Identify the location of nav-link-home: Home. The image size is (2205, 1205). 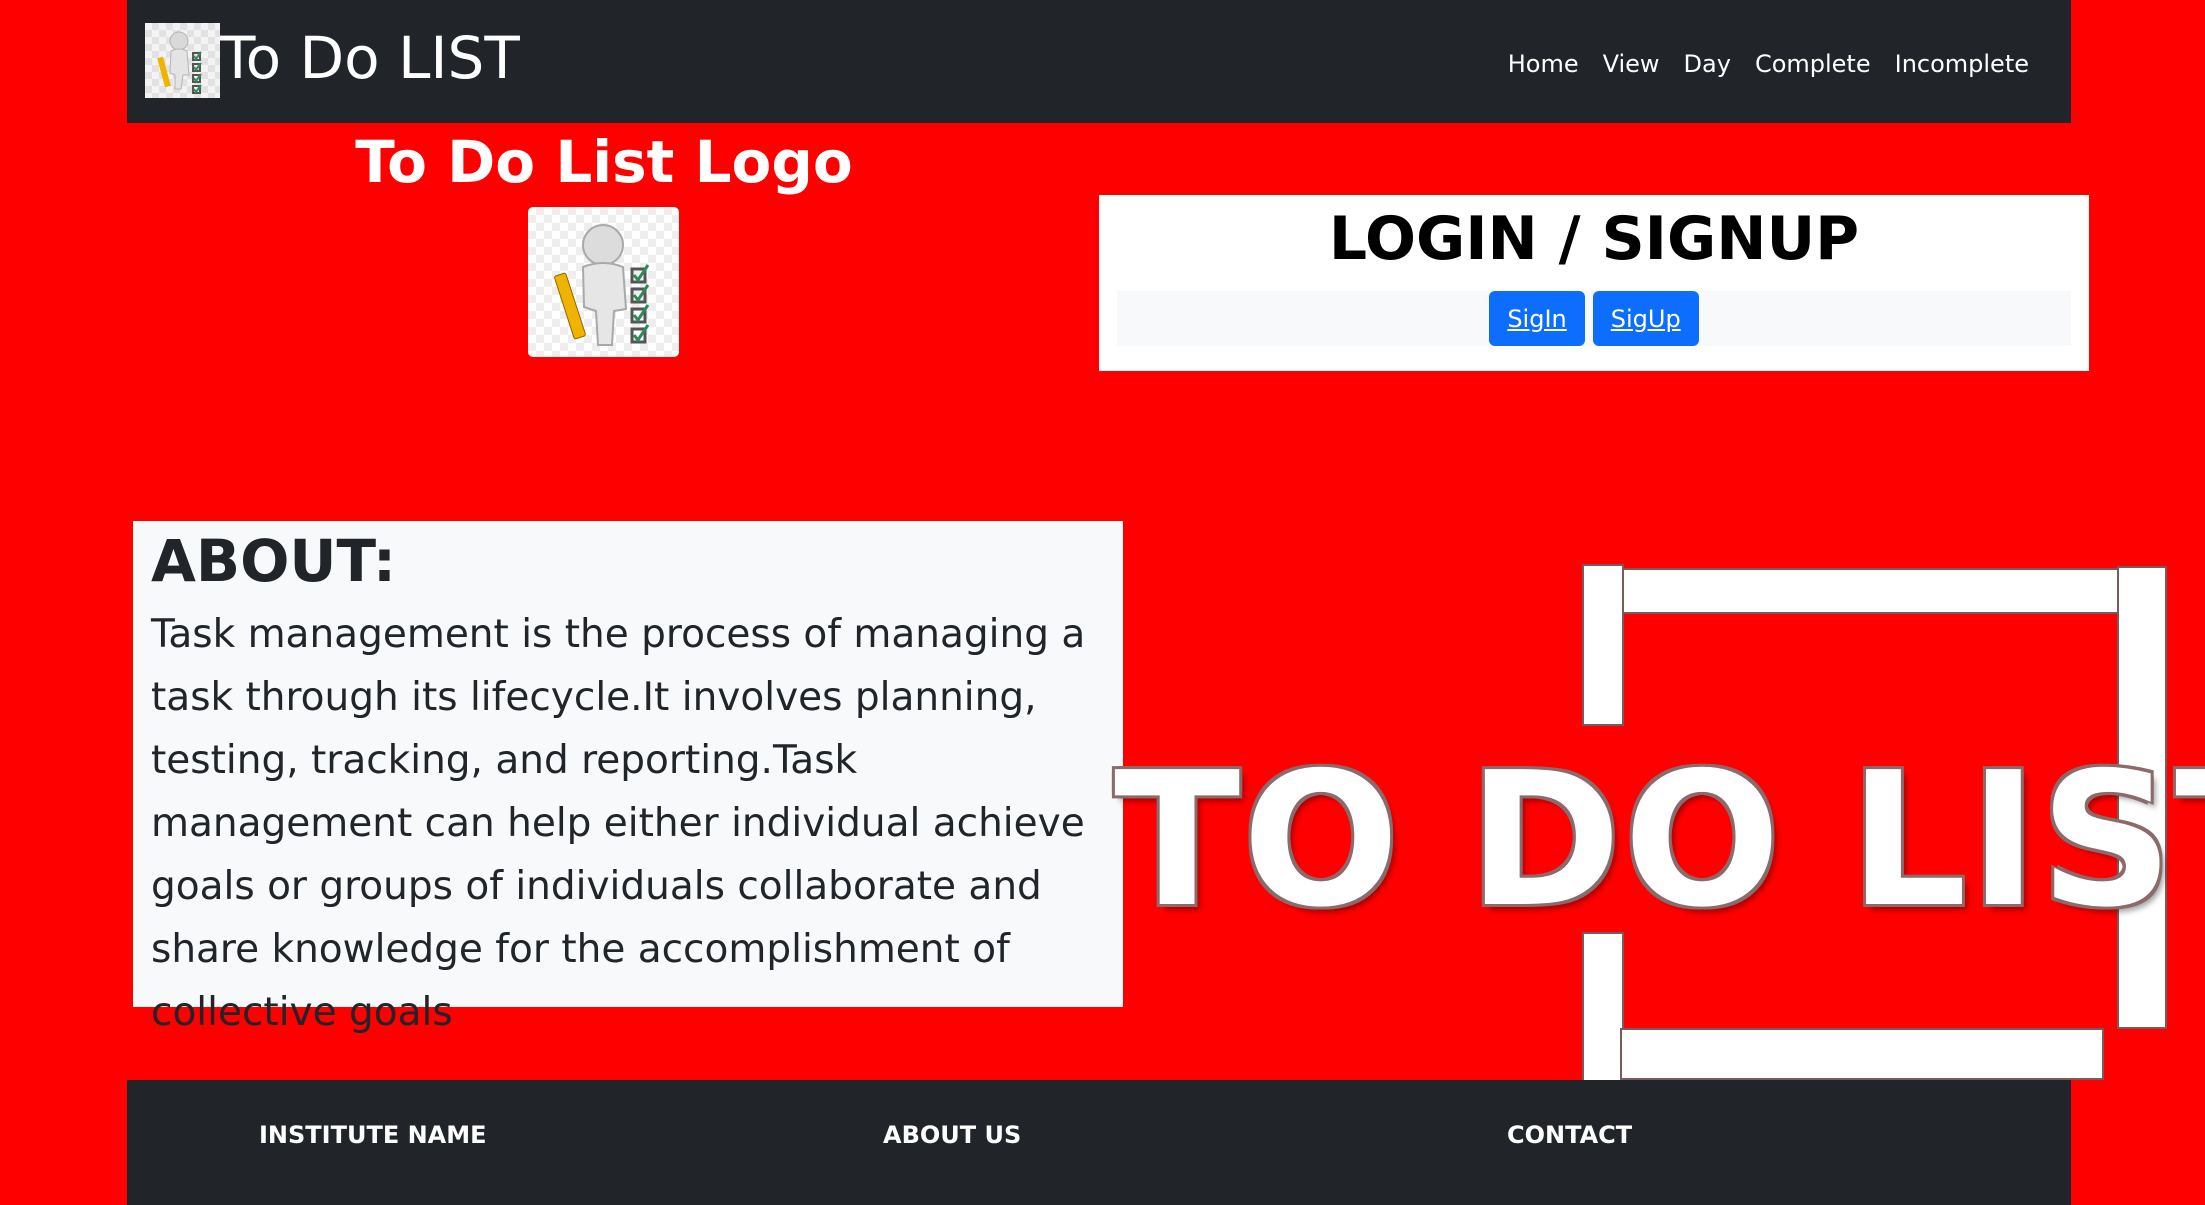
(1543, 64).